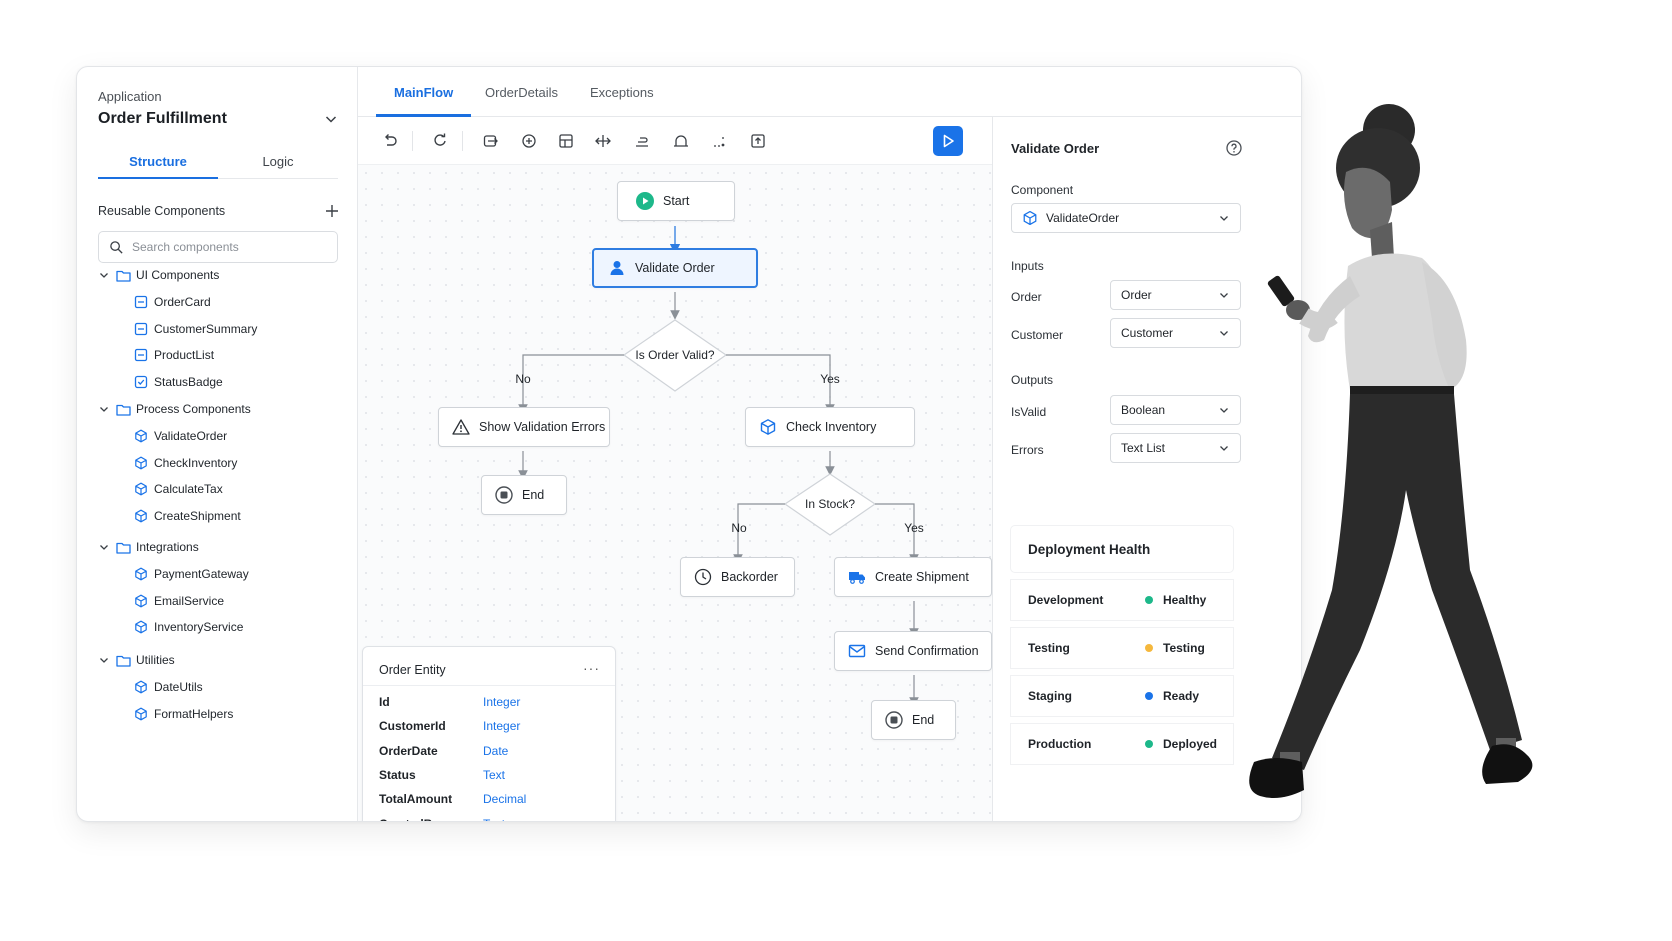 The width and height of the screenshot is (1672, 941). I want to click on tab-logic: Logic, so click(278, 160).